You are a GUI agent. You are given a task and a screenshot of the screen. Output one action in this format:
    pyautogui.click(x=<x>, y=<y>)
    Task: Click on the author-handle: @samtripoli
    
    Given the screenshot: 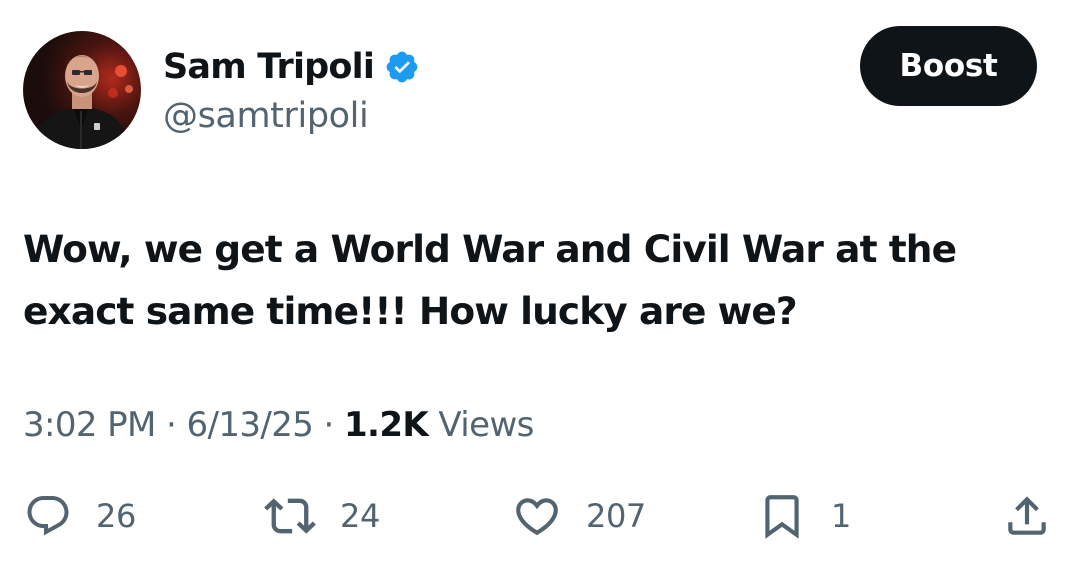 What is the action you would take?
    pyautogui.click(x=266, y=116)
    